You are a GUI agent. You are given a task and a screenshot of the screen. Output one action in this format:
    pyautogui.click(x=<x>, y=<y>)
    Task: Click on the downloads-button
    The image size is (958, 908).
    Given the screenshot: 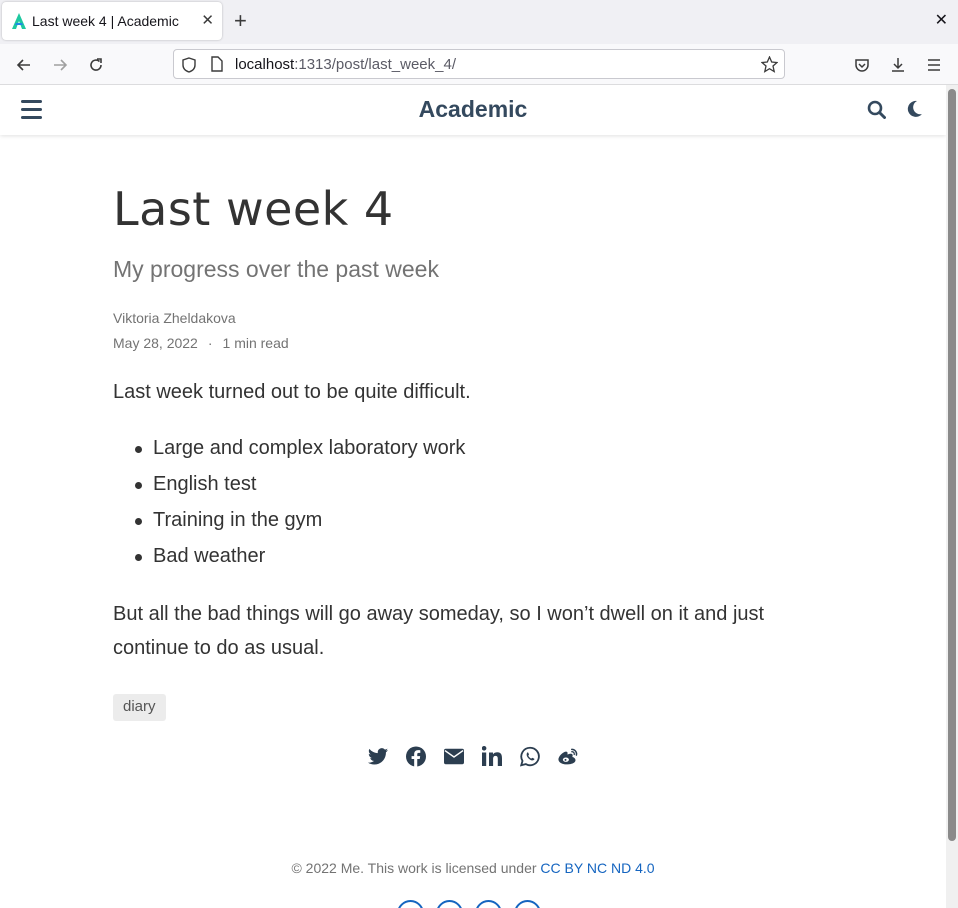 What is the action you would take?
    pyautogui.click(x=898, y=65)
    